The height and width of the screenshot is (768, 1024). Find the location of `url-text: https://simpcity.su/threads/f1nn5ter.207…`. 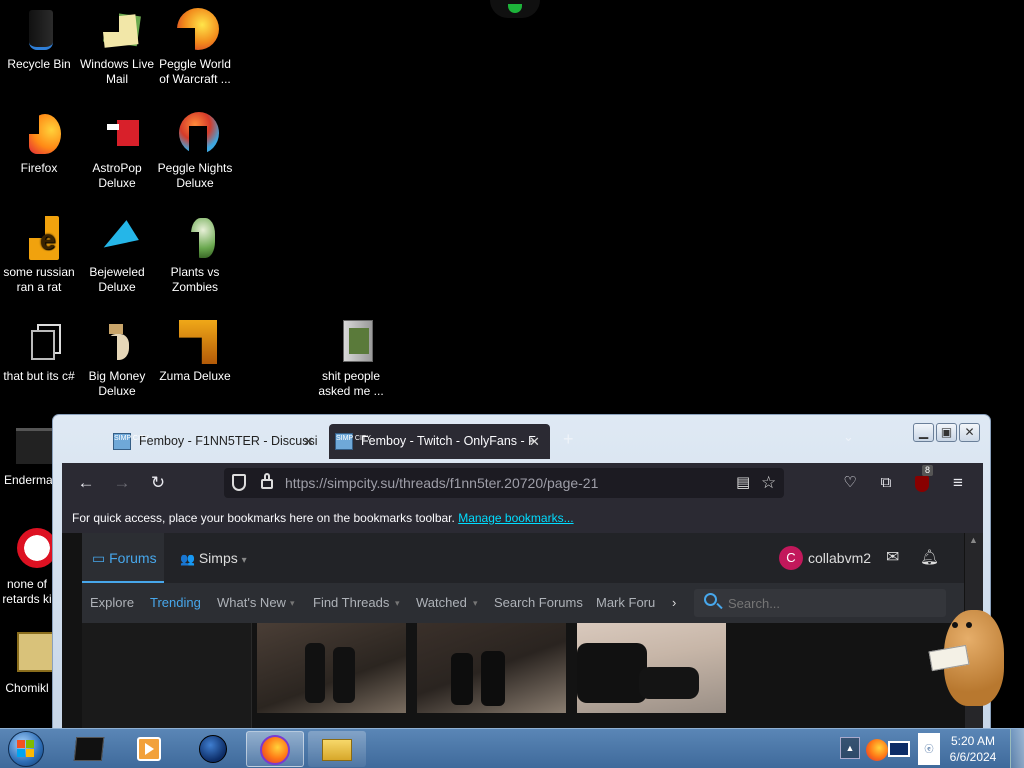

url-text: https://simpcity.su/threads/f1nn5ter.207… is located at coordinates (441, 483).